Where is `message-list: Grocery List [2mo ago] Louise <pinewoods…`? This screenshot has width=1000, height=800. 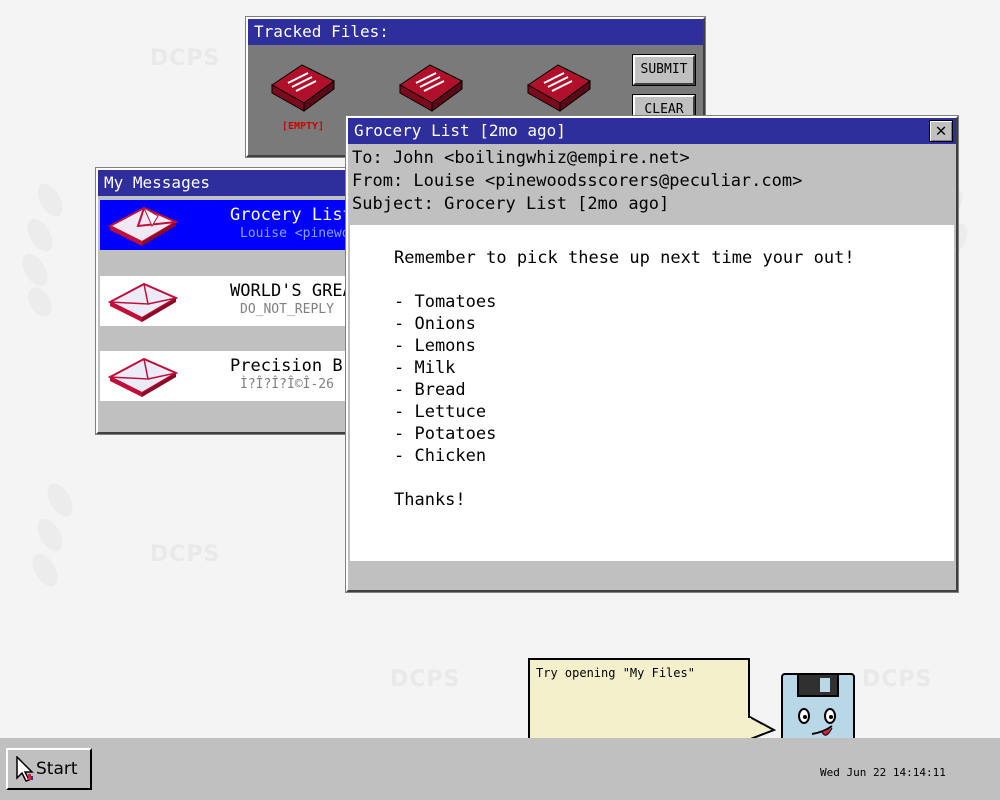 message-list: Grocery List [2mo ago] Louise <pinewoods… is located at coordinates (233, 313).